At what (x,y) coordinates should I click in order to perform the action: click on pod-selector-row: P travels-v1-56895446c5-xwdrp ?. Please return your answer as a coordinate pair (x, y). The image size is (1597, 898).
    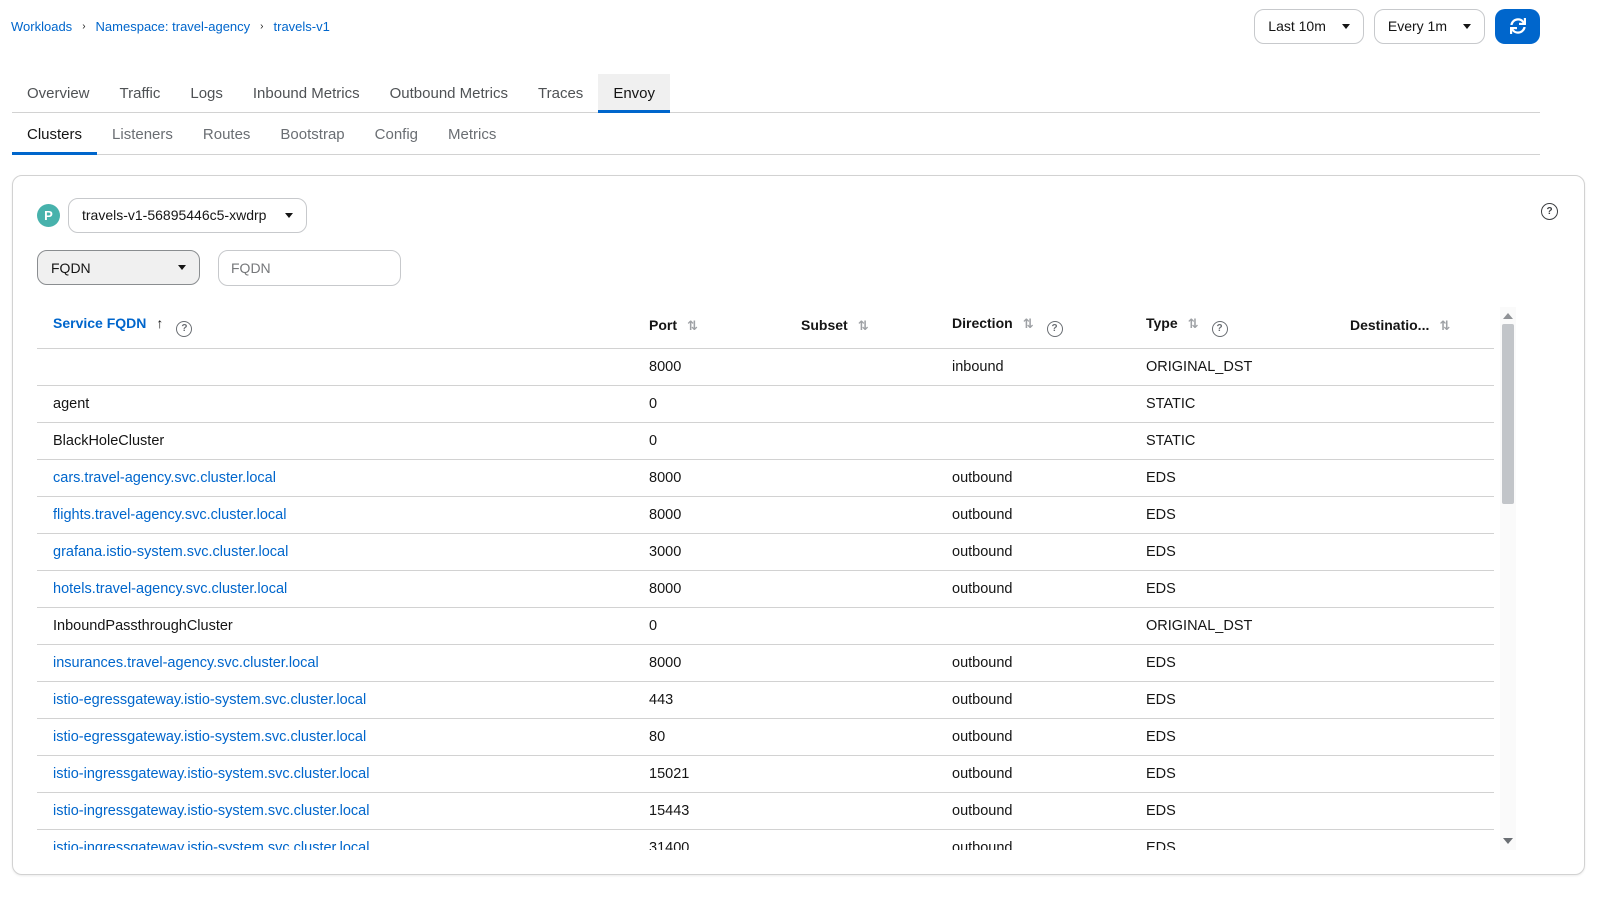
    Looking at the image, I should click on (798, 215).